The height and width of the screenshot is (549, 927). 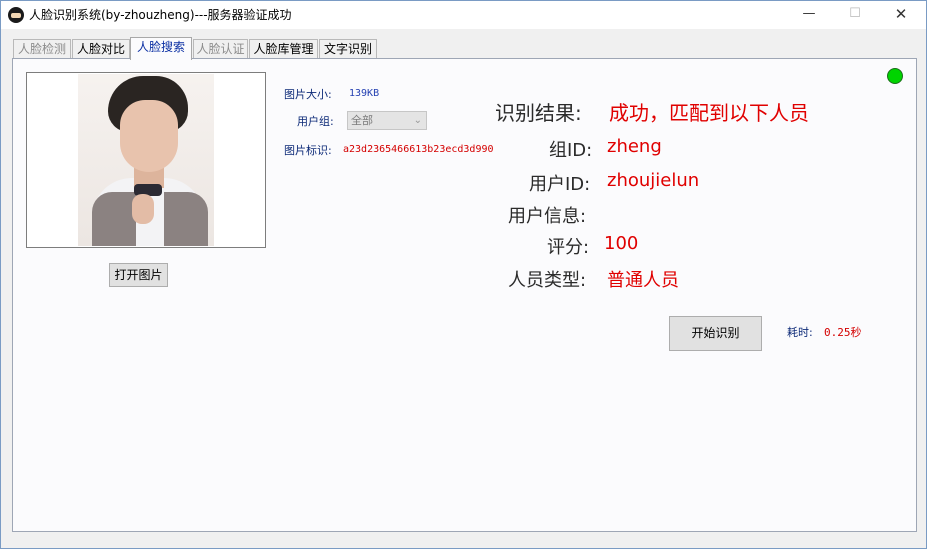 I want to click on user-group-value: 全部, so click(x=362, y=120).